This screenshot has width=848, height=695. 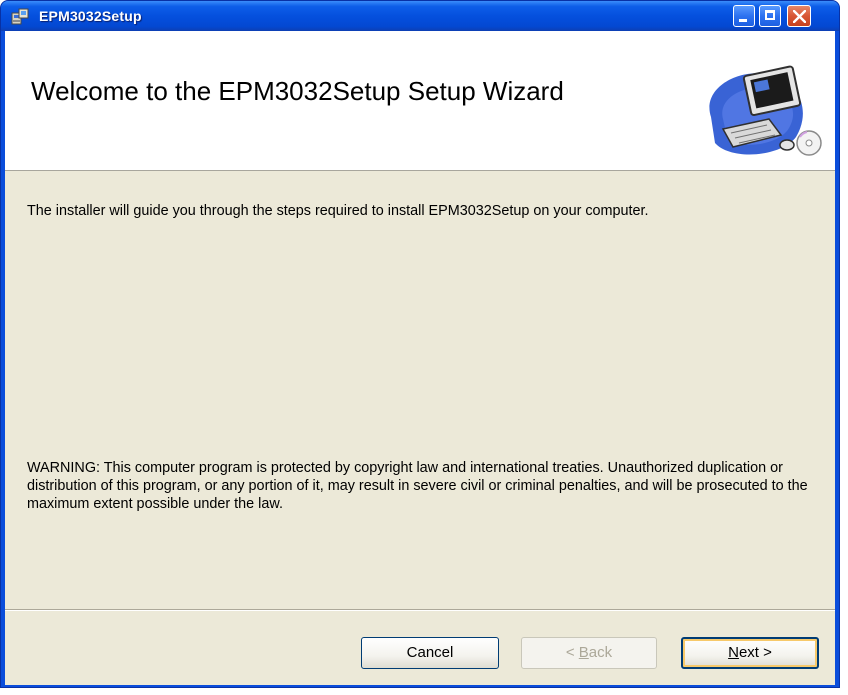 I want to click on title-bar: EPM3032Setup, so click(x=420, y=16).